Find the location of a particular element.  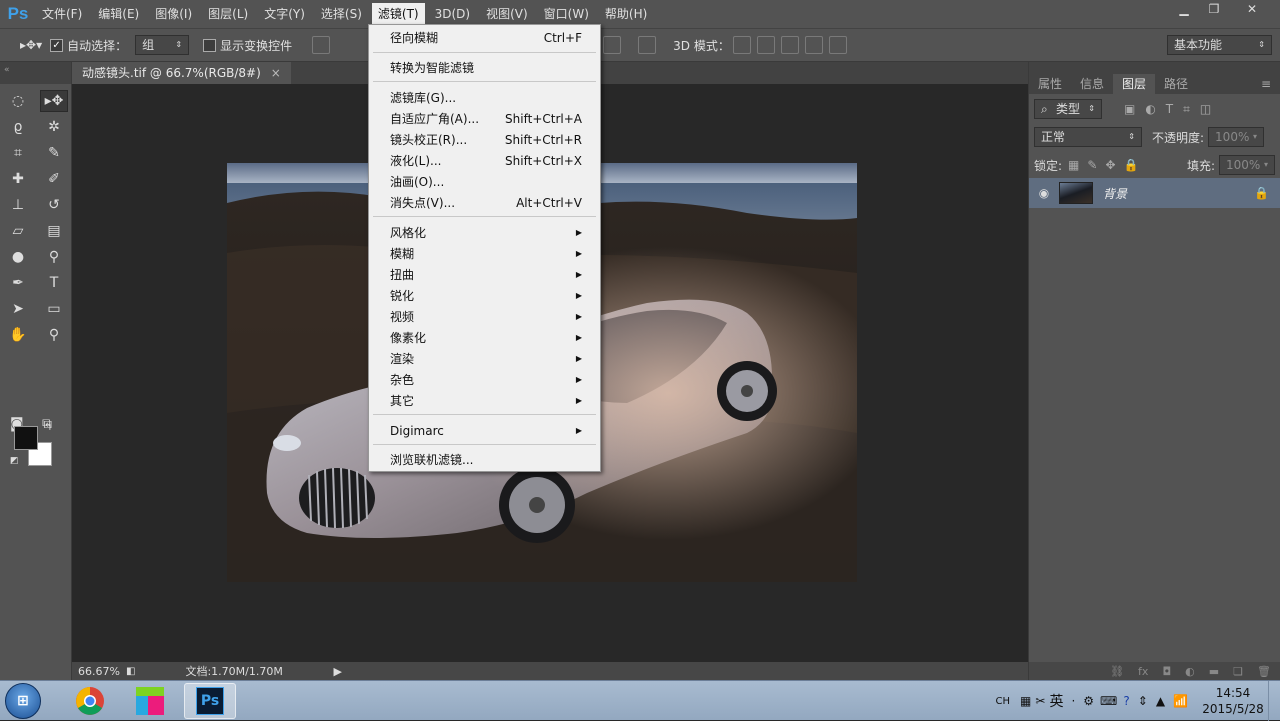

status-info-icon: ◧ is located at coordinates (130, 671).